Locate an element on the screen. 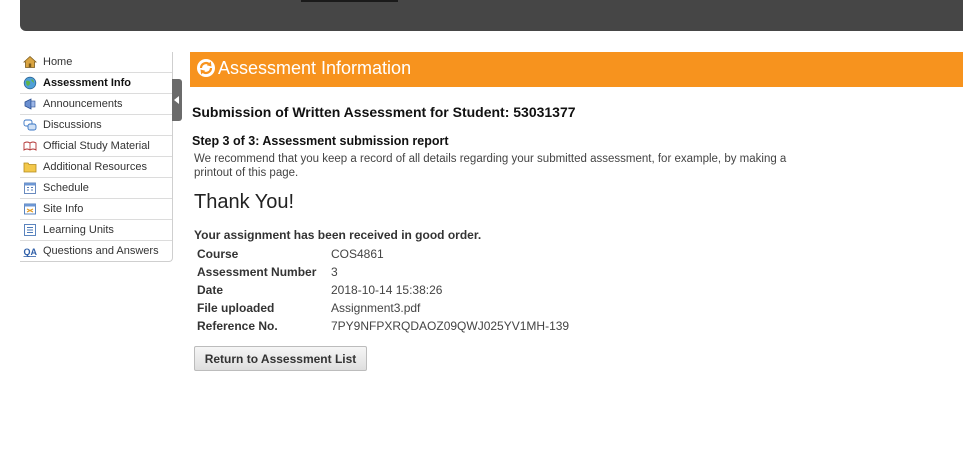 The image size is (963, 451). sidebar-item-official-study-material: Official Study Material is located at coordinates (96, 146).